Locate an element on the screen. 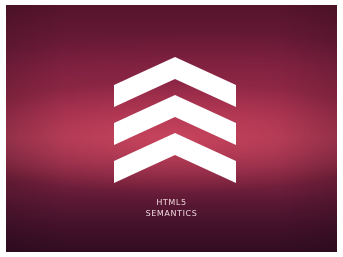 Image resolution: width=343 pixels, height=257 pixels. caption-semantics: SEMANTICS is located at coordinates (171, 213).